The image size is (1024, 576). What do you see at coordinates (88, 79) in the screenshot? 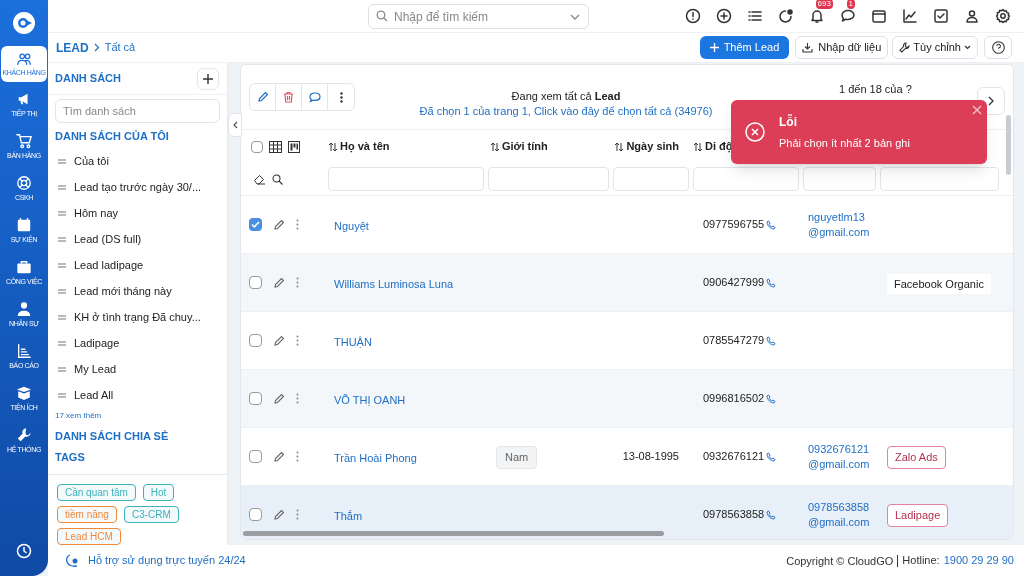
I see `panel-title: DANH SÁCH` at bounding box center [88, 79].